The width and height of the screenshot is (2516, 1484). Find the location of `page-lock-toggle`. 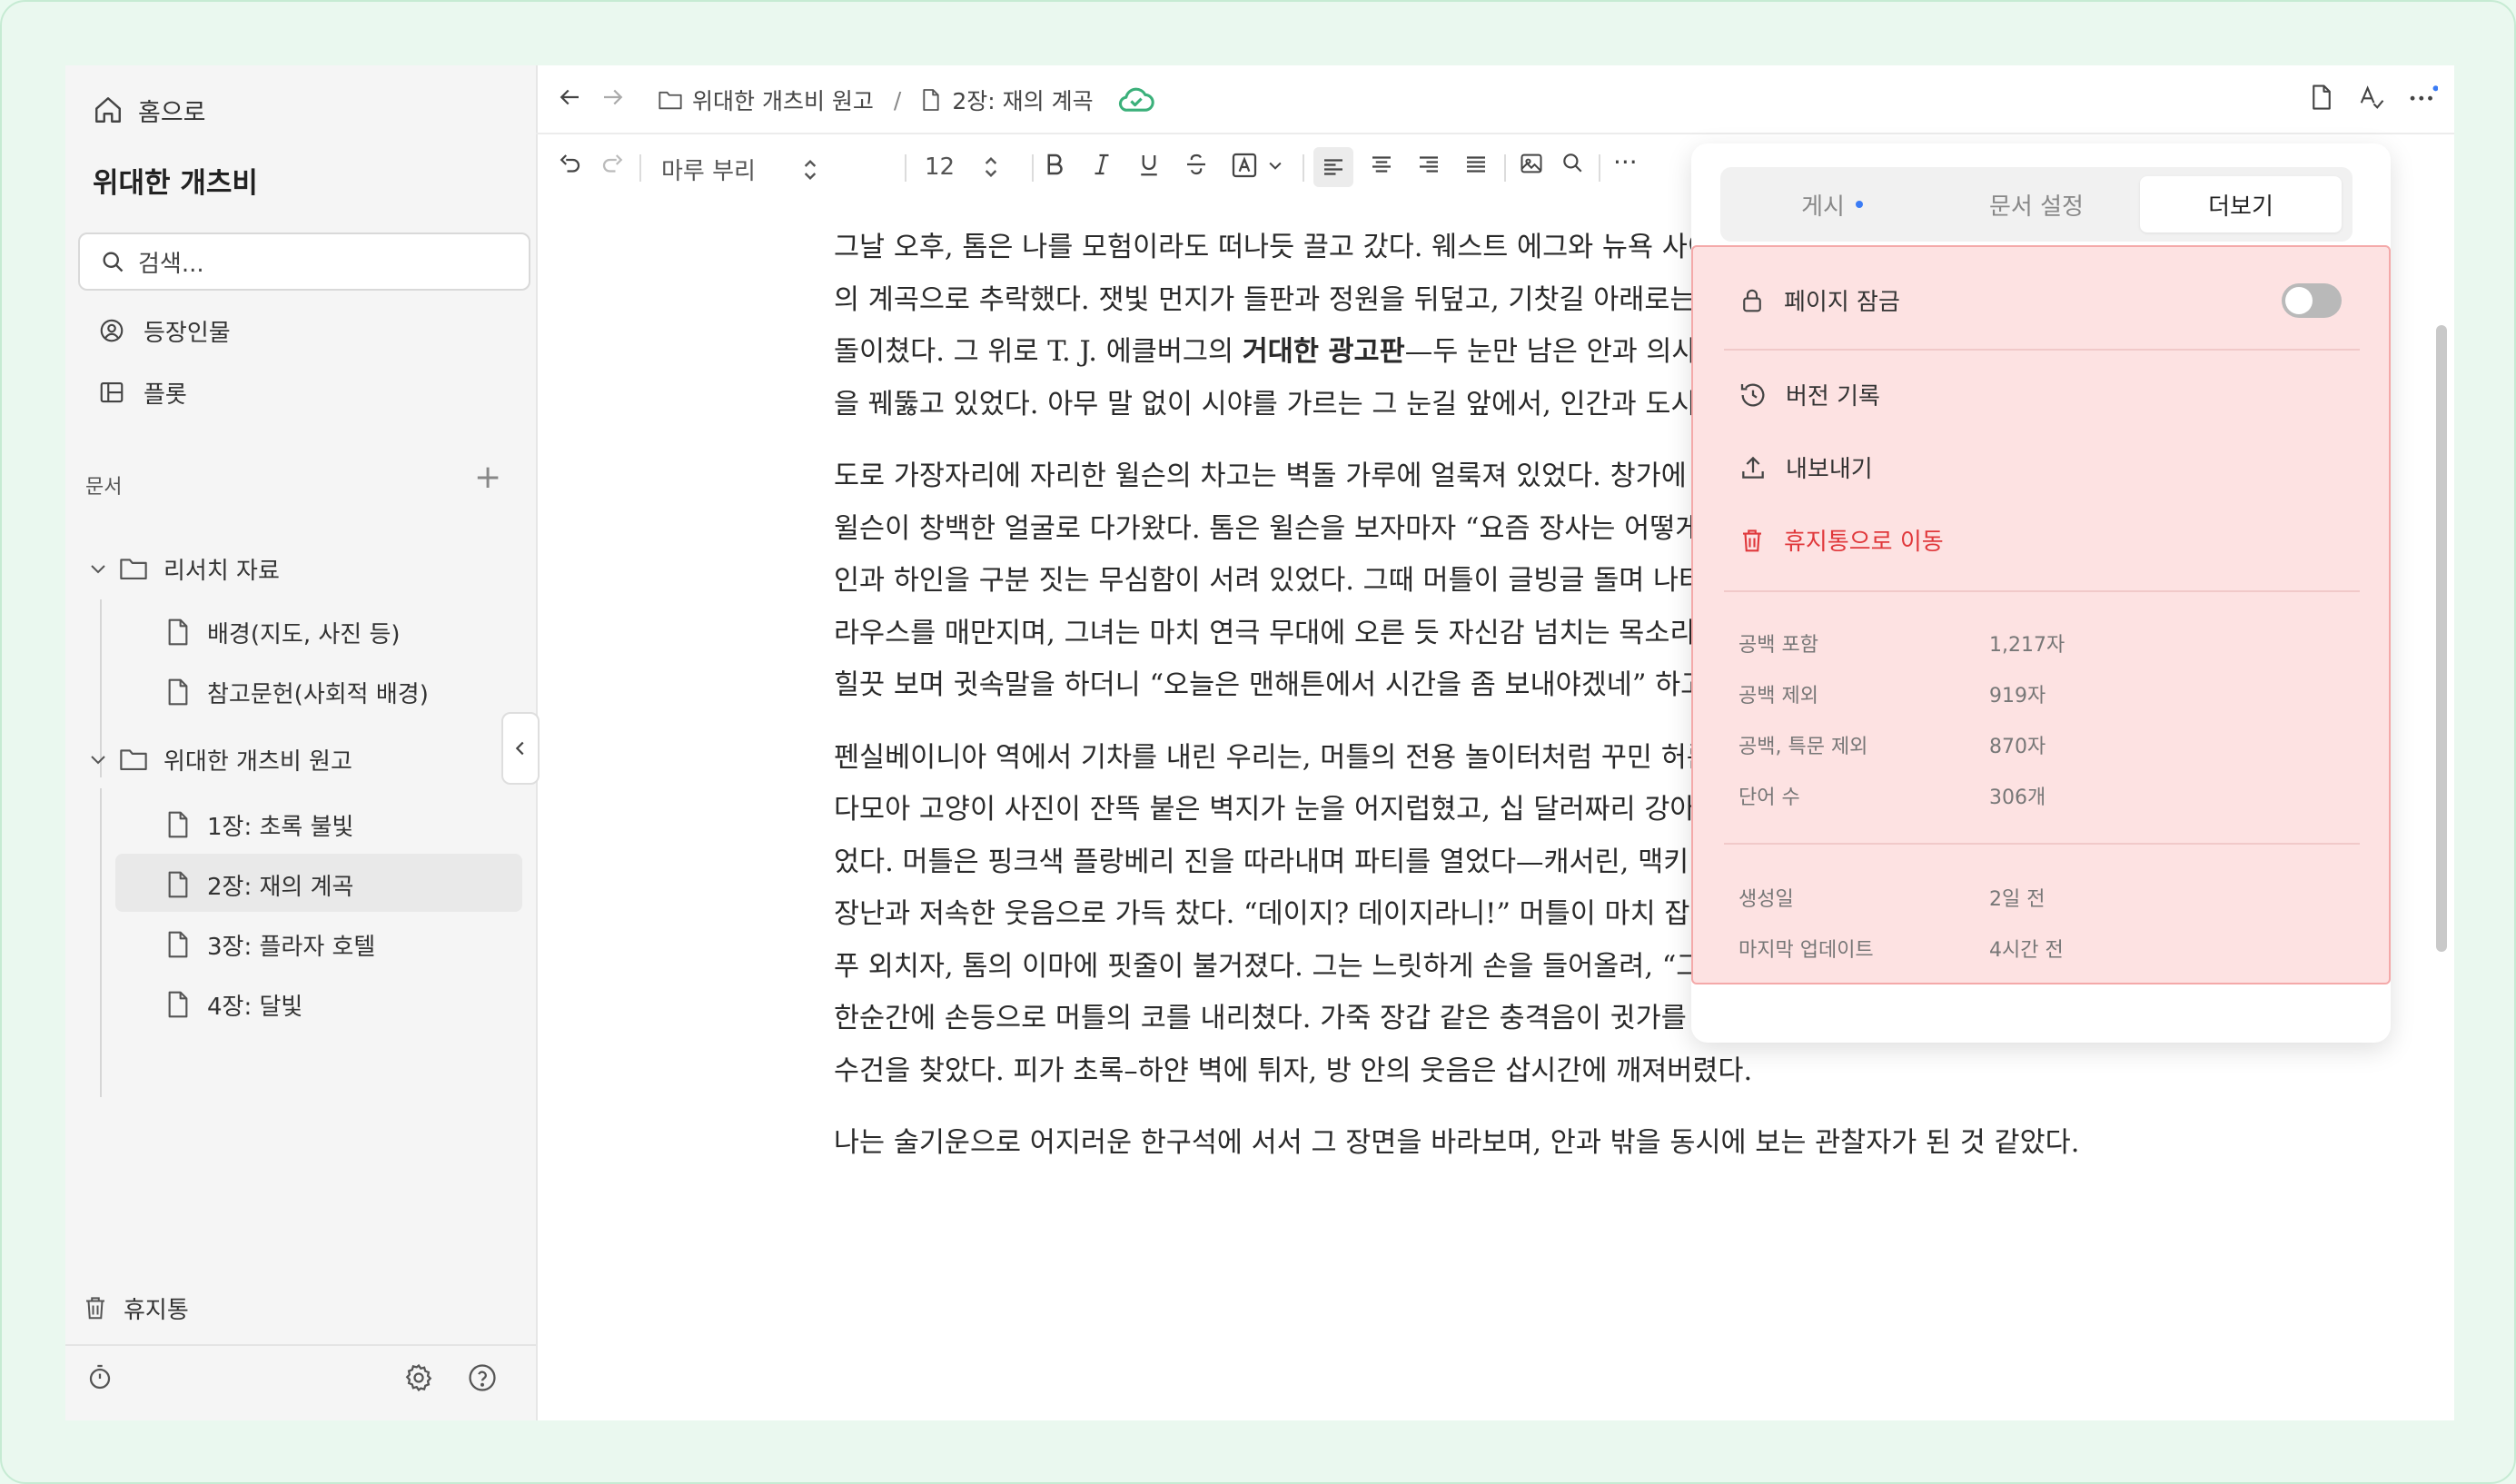

page-lock-toggle is located at coordinates (2312, 300).